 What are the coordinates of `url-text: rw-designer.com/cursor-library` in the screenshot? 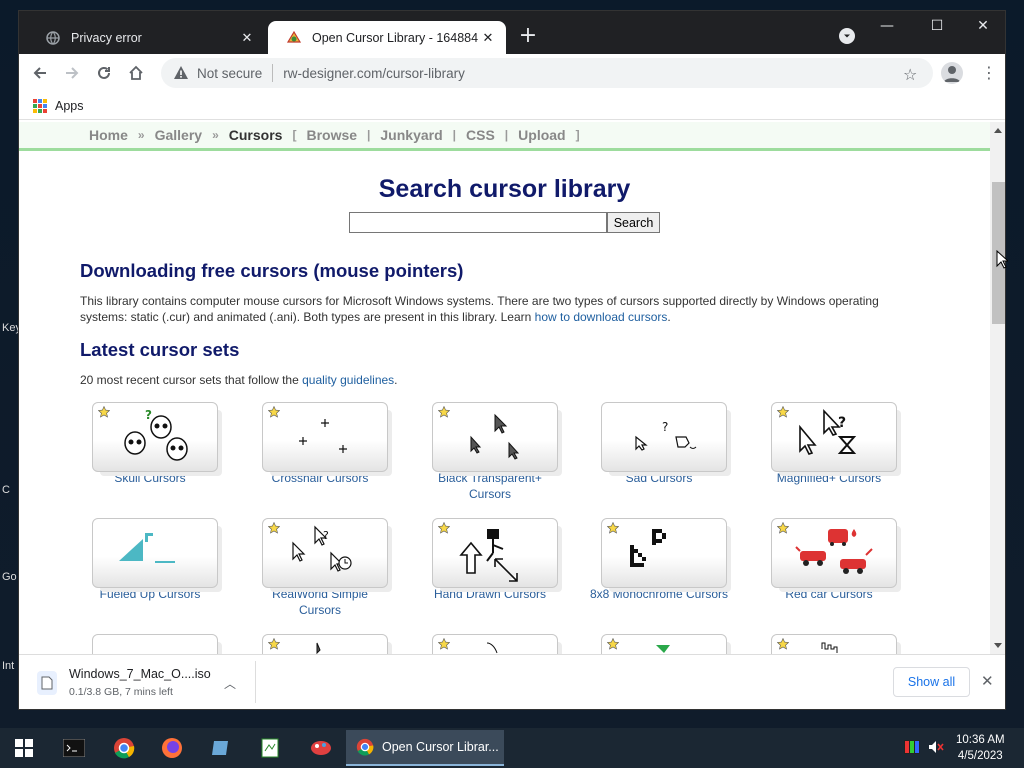 It's located at (374, 73).